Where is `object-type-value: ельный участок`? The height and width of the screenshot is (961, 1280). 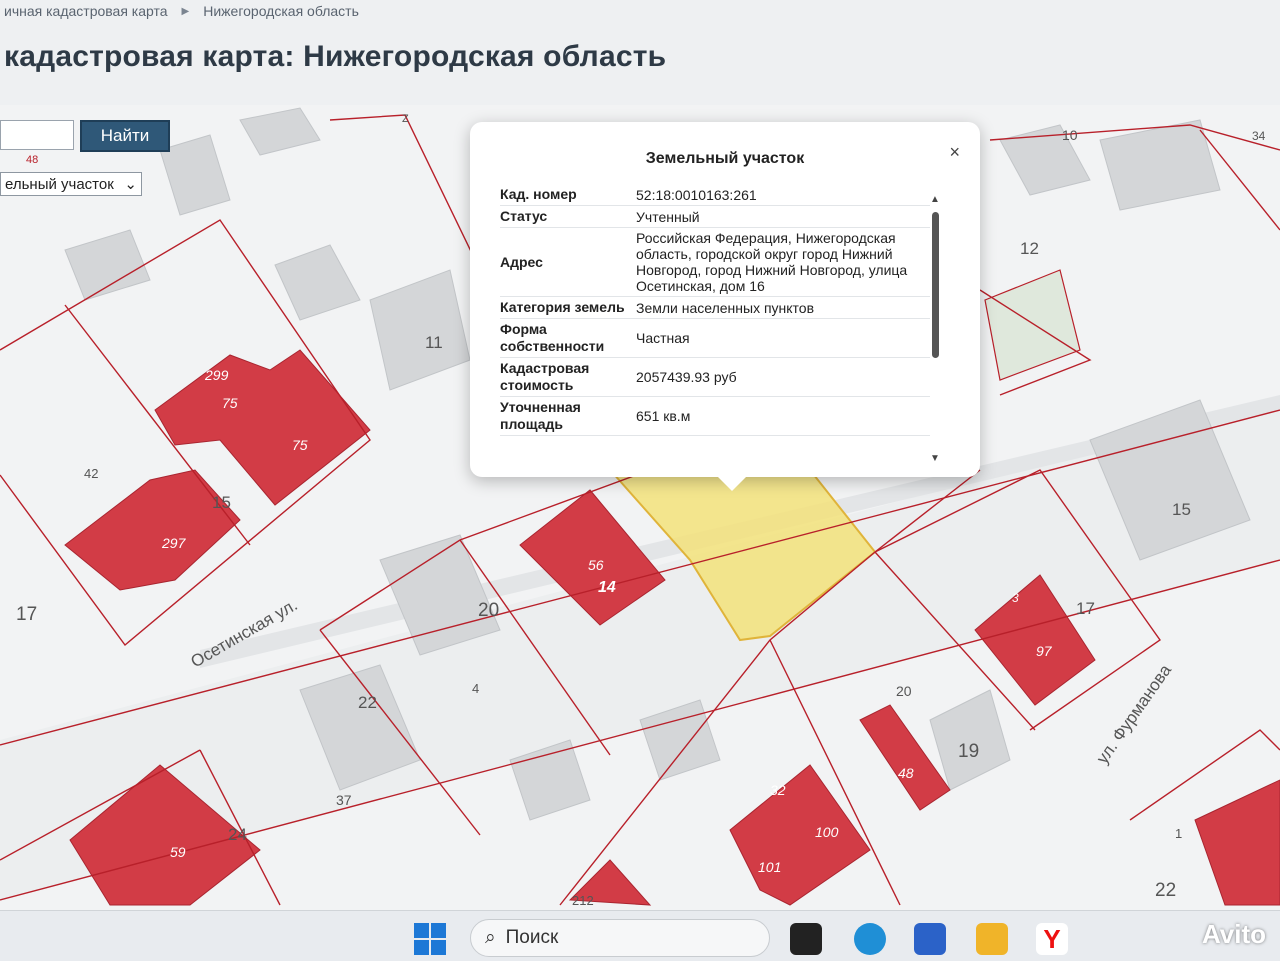 object-type-value: ельный участок is located at coordinates (59, 184).